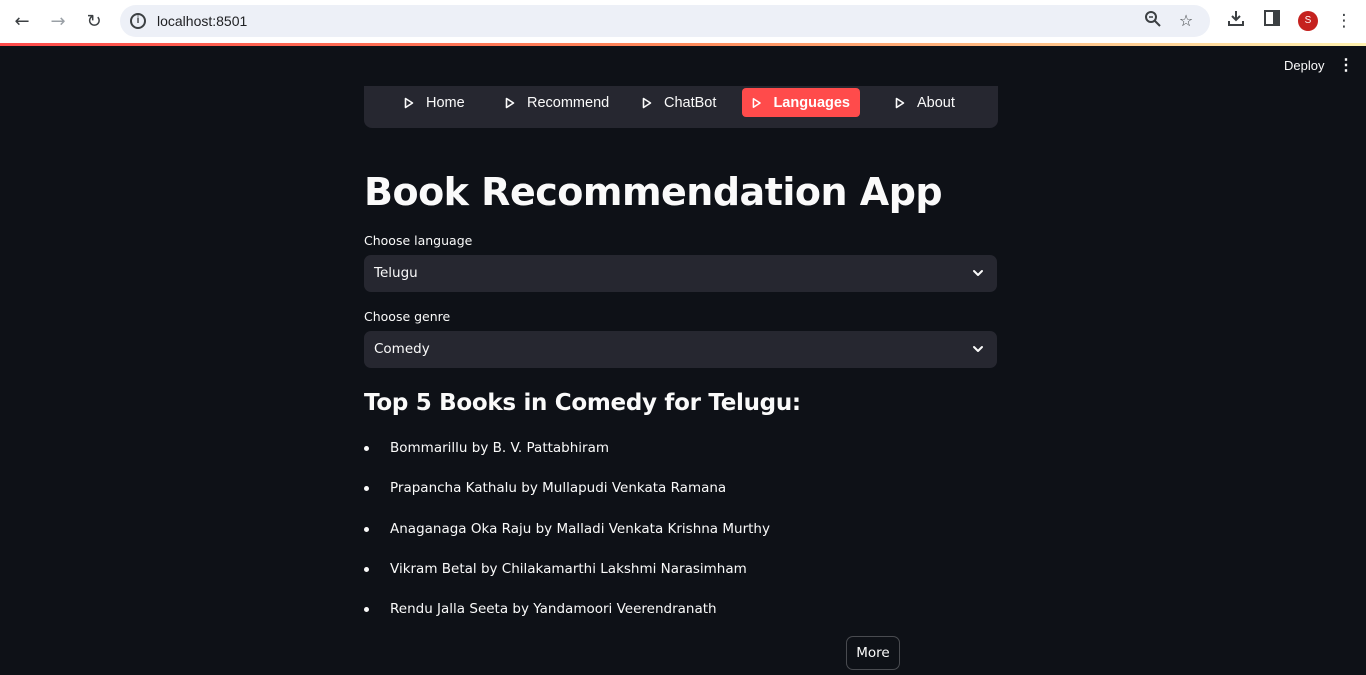  I want to click on list-item: Bommarillu by B. V. Pattabhiram, so click(567, 458).